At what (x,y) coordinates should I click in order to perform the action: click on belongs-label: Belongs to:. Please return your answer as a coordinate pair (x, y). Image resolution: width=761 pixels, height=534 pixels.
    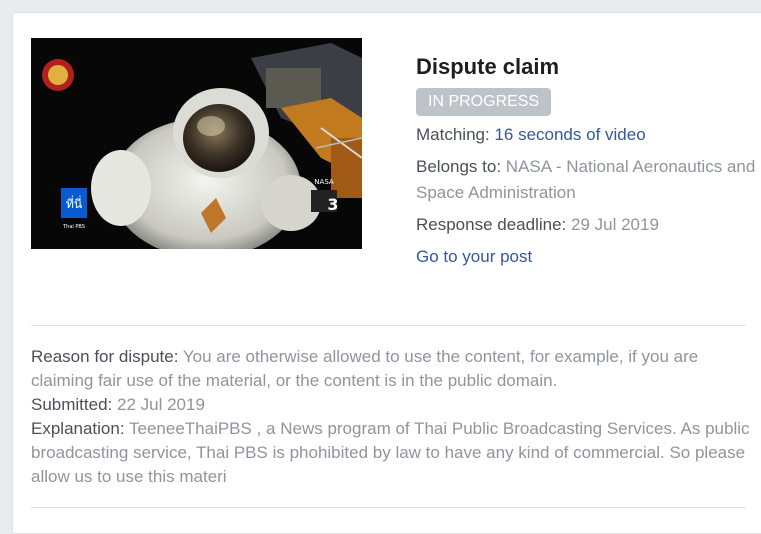
    Looking at the image, I should click on (459, 166).